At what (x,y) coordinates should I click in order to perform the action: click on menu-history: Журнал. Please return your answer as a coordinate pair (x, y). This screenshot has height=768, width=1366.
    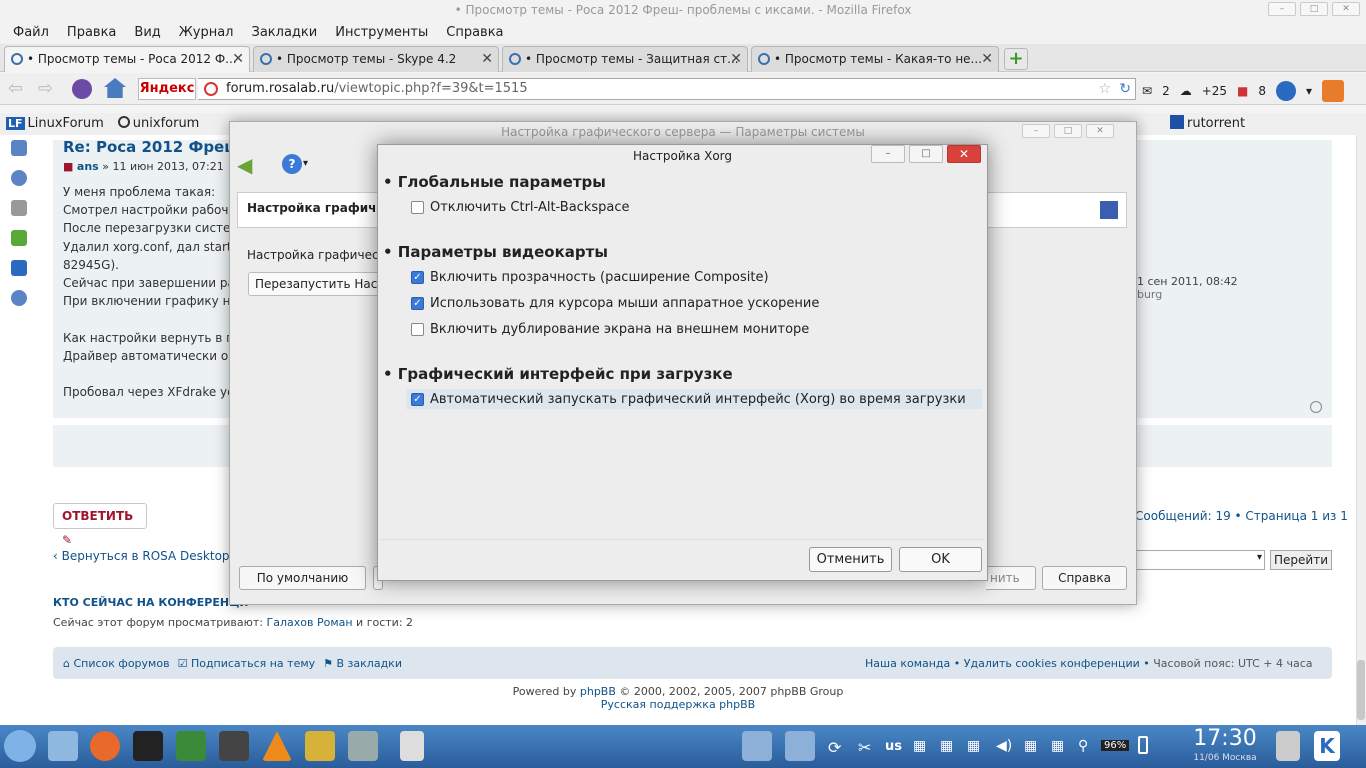
    Looking at the image, I should click on (206, 33).